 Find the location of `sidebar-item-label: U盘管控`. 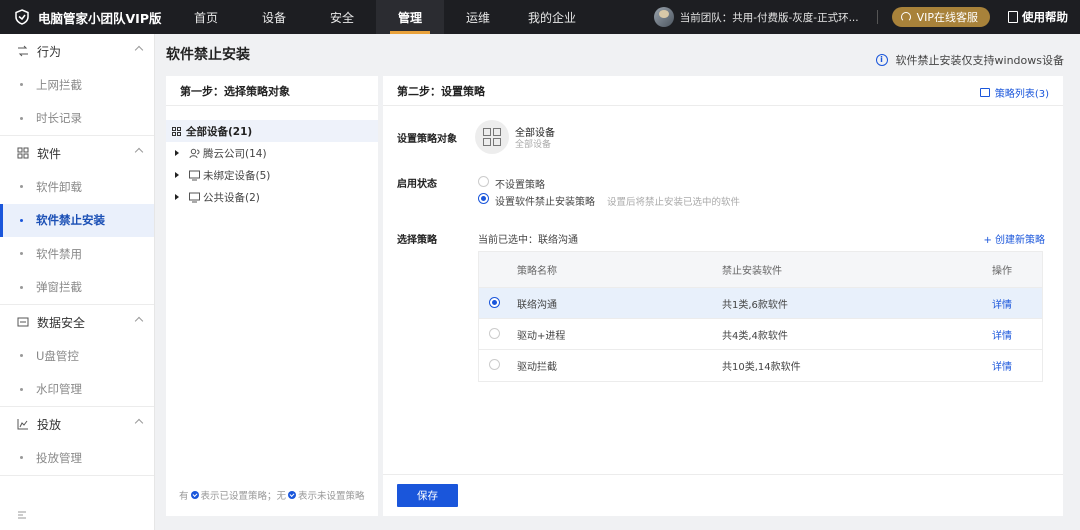

sidebar-item-label: U盘管控 is located at coordinates (57, 355).